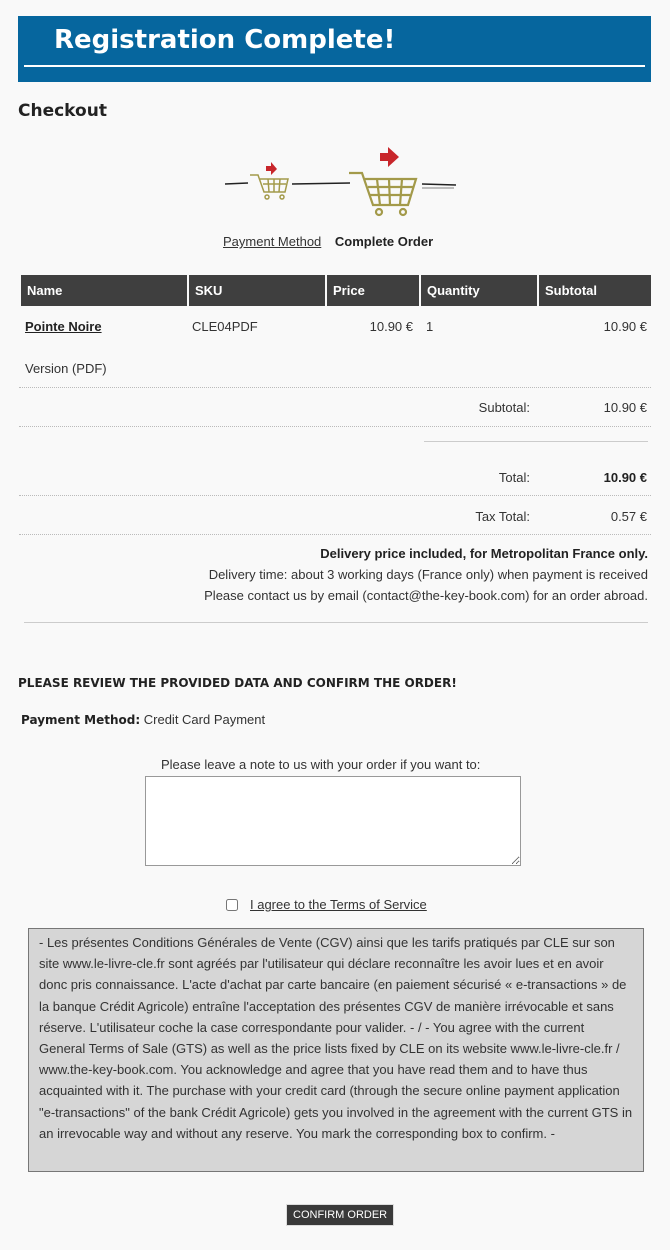 This screenshot has width=670, height=1250. I want to click on column-header-price: Price, so click(373, 290).